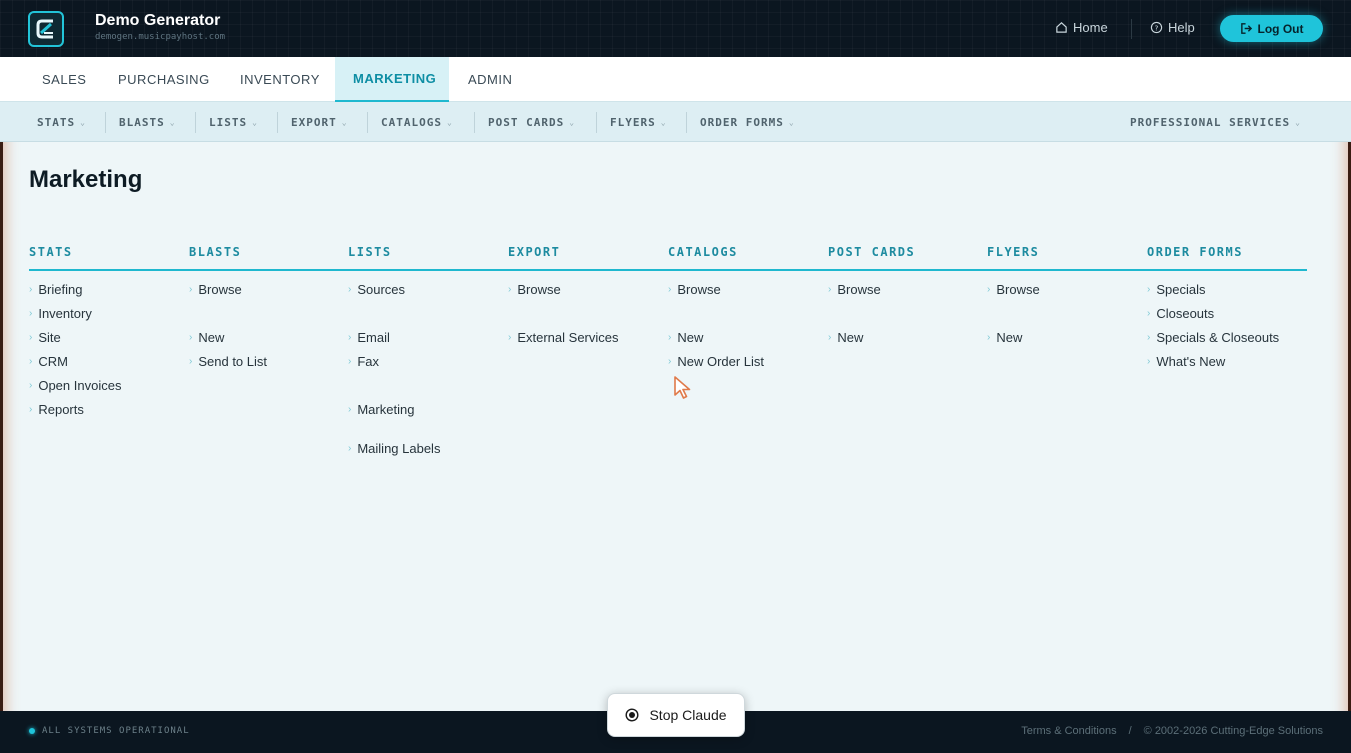 This screenshot has width=1351, height=753. Describe the element at coordinates (45, 337) in the screenshot. I see `link-stats-site: › Site` at that location.